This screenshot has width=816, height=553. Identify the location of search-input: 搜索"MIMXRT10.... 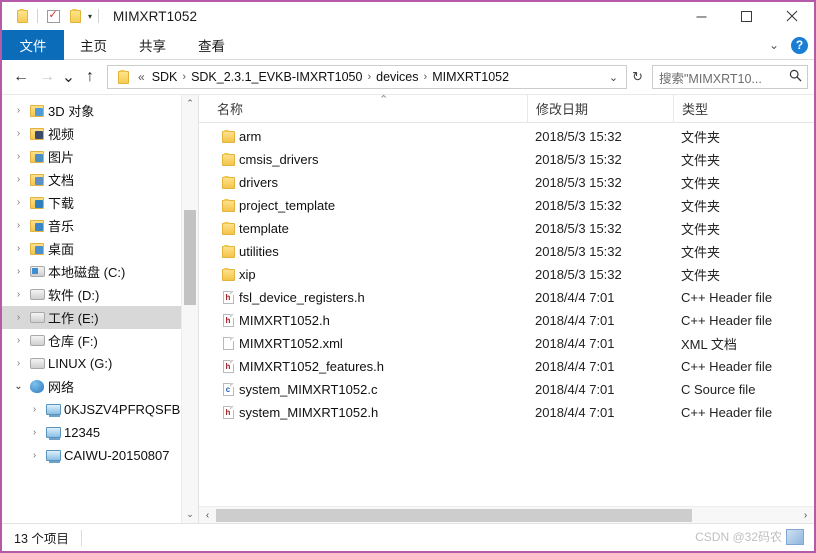
(730, 77).